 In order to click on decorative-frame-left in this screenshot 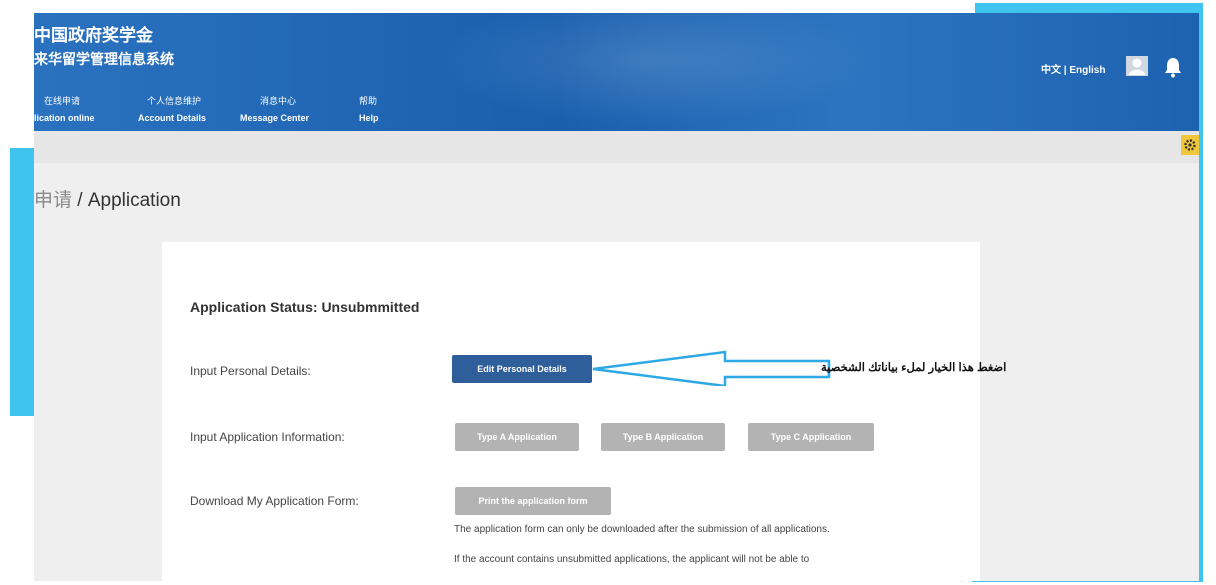, I will do `click(23, 282)`.